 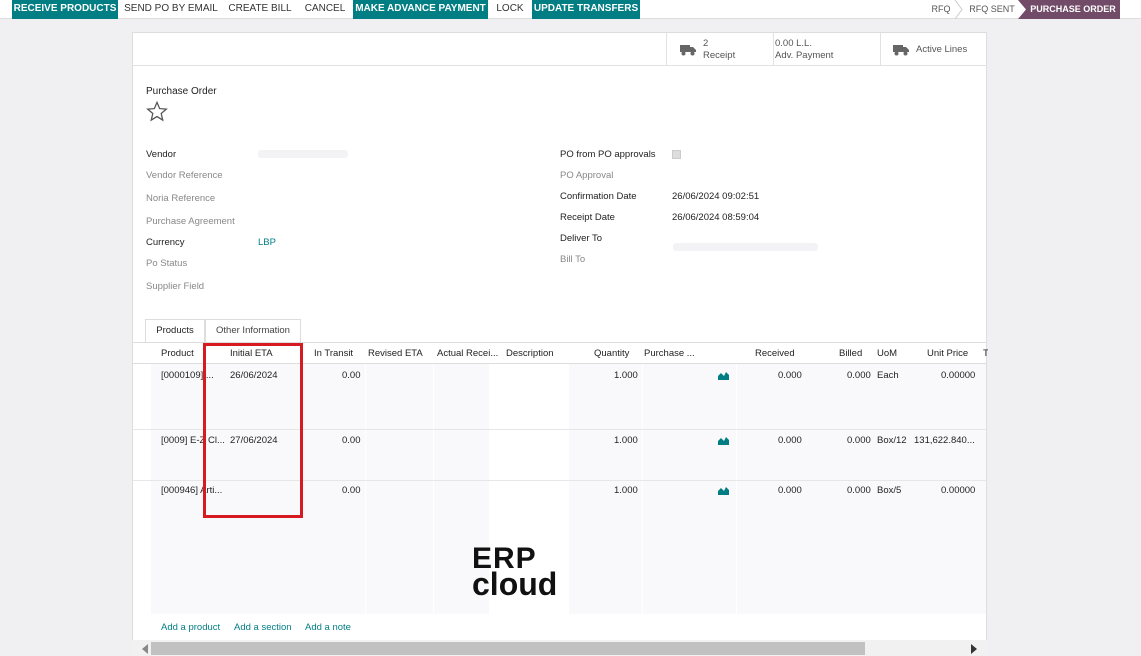 What do you see at coordinates (780, 353) in the screenshot?
I see `header-received: Received` at bounding box center [780, 353].